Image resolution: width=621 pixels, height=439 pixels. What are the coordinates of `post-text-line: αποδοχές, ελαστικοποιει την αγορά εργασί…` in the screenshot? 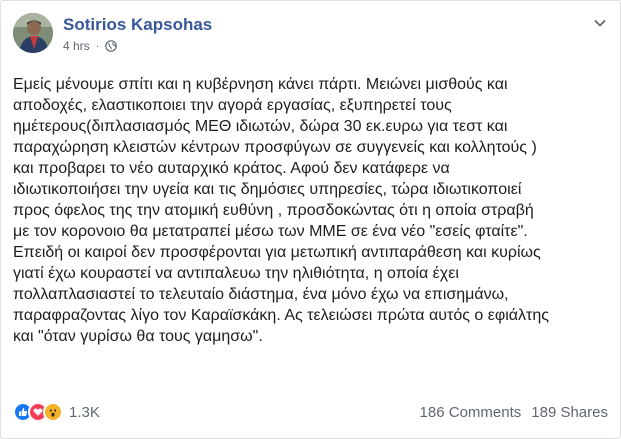 It's located at (232, 105).